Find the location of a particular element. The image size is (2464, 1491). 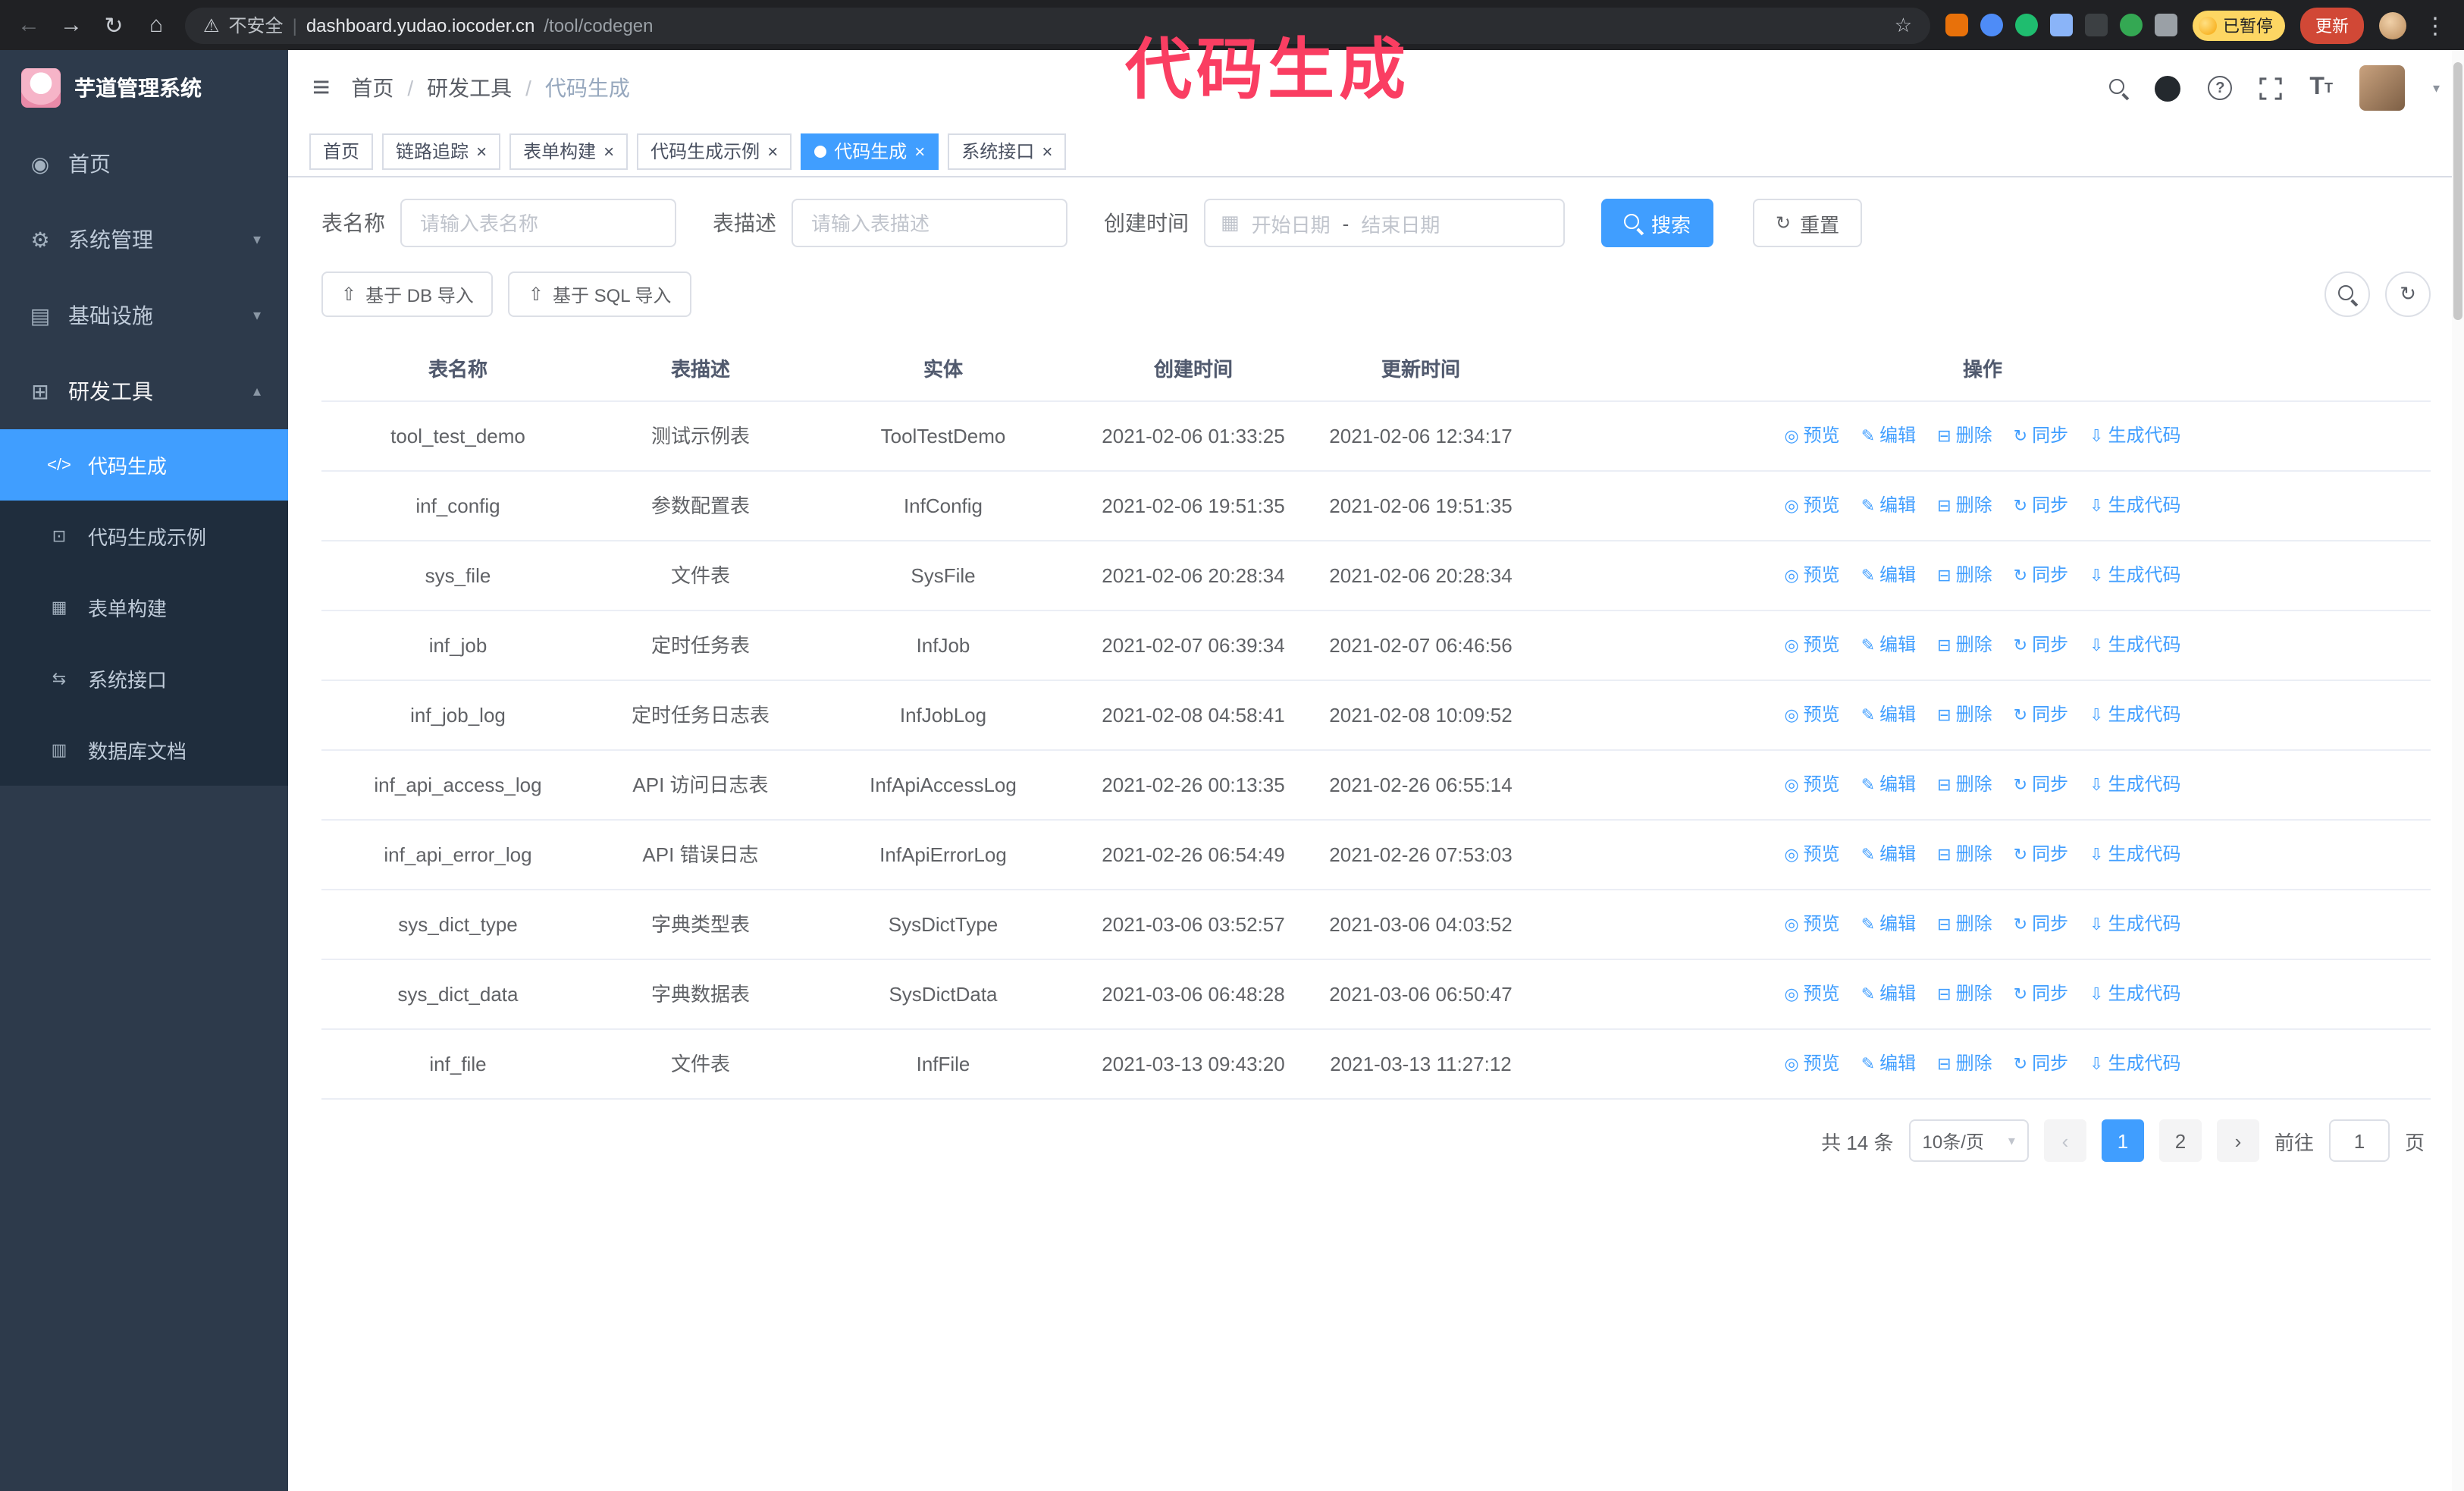

help-icon: ? is located at coordinates (2220, 88).